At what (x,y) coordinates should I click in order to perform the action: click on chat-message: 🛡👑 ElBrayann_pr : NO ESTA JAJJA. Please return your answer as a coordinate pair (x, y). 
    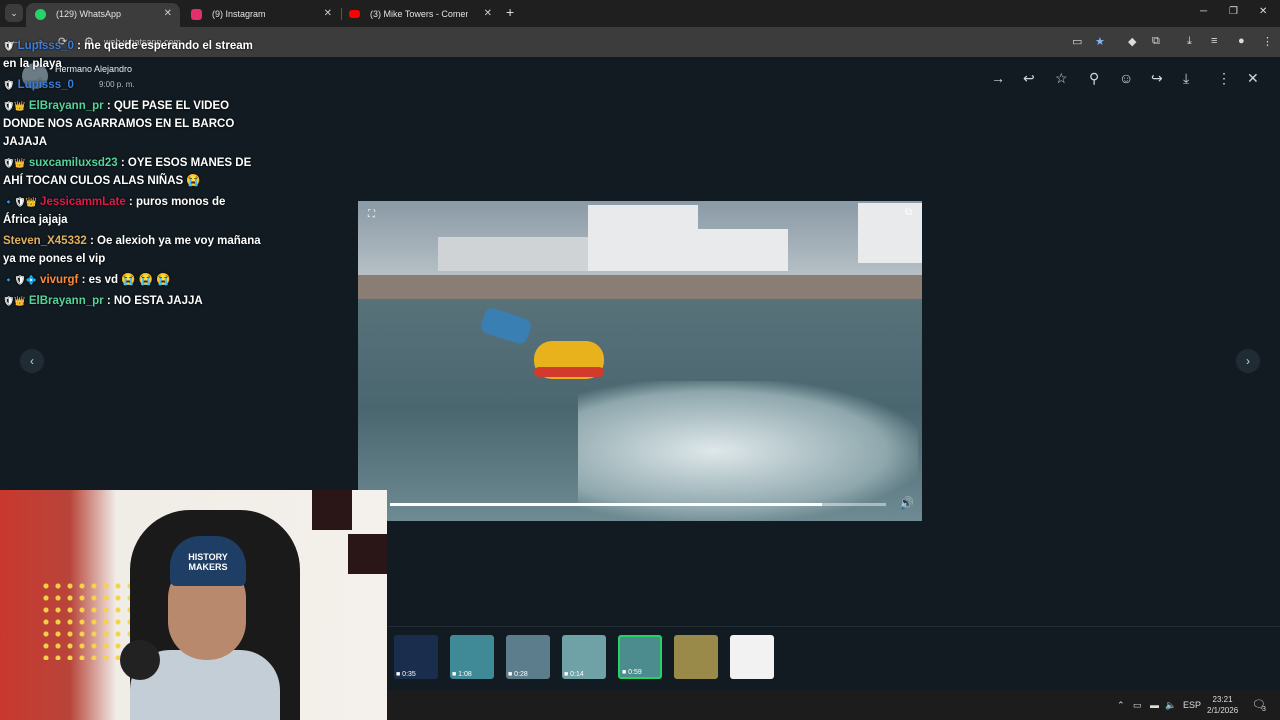
    Looking at the image, I should click on (132, 301).